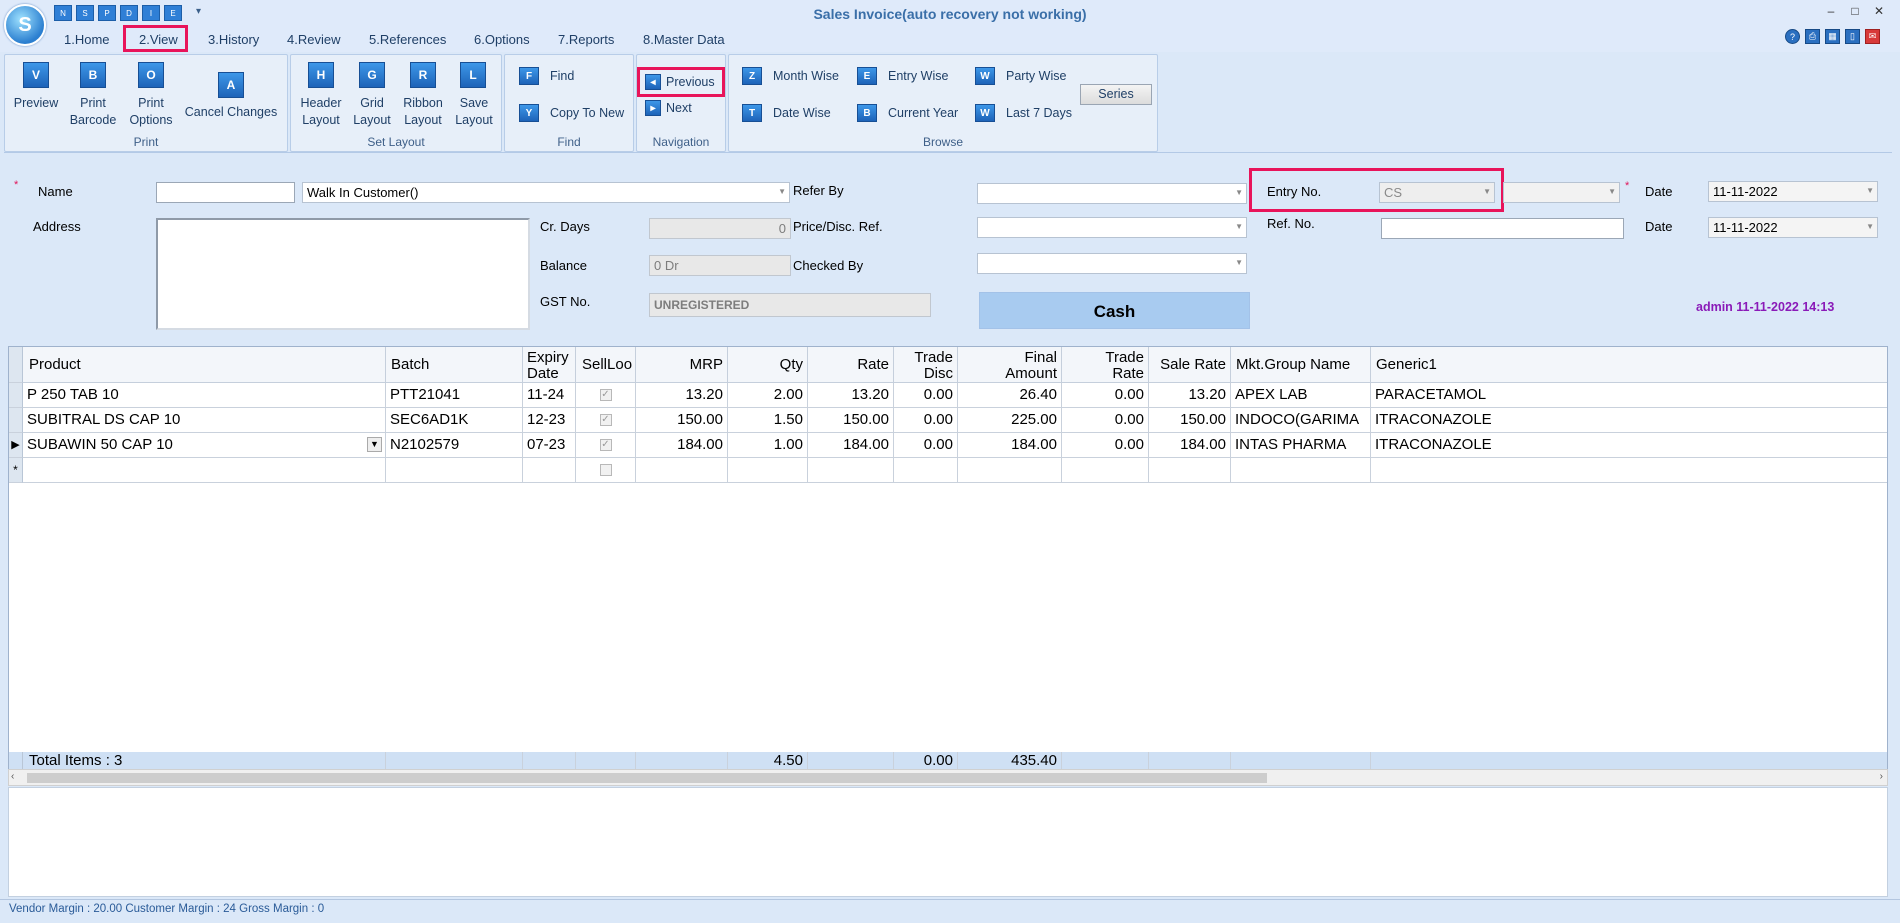 Image resolution: width=1900 pixels, height=923 pixels. Describe the element at coordinates (985, 76) in the screenshot. I see `party-wise-icon: W` at that location.